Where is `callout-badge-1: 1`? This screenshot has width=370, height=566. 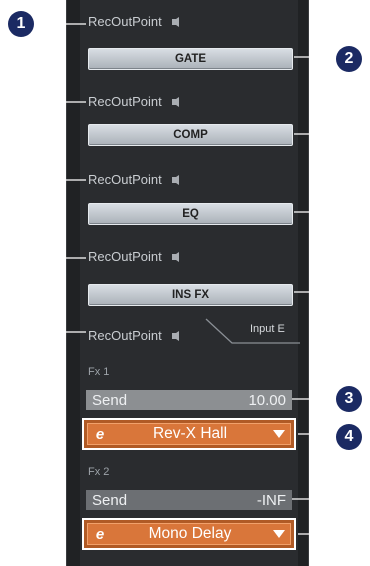 callout-badge-1: 1 is located at coordinates (21, 24).